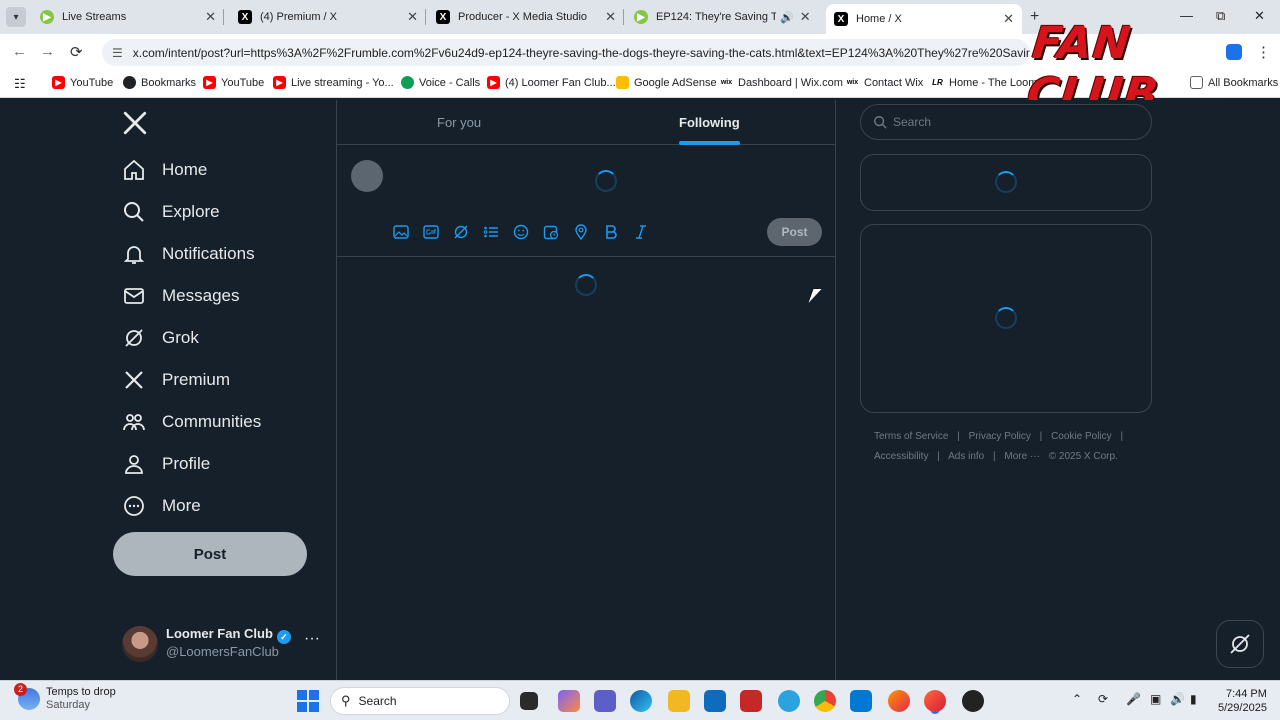  What do you see at coordinates (911, 436) in the screenshot?
I see `footer-link-terms: Terms of Service` at bounding box center [911, 436].